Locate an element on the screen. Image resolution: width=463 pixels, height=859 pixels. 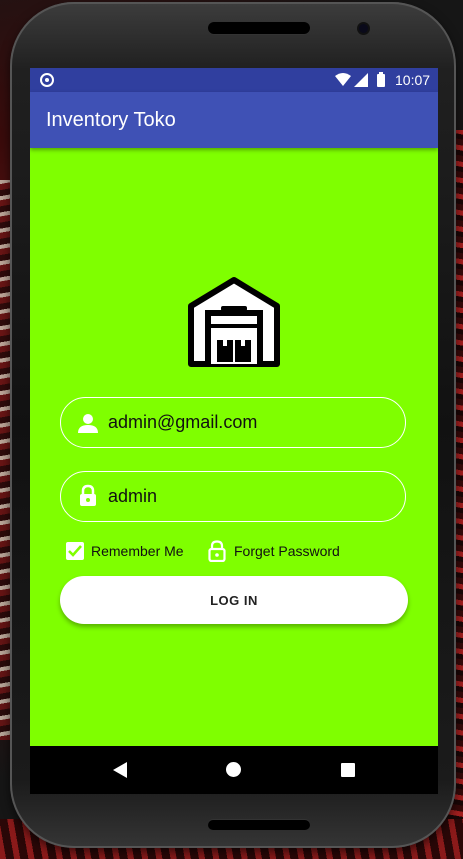
remember-me-checkbox: Remember Me is located at coordinates (125, 551).